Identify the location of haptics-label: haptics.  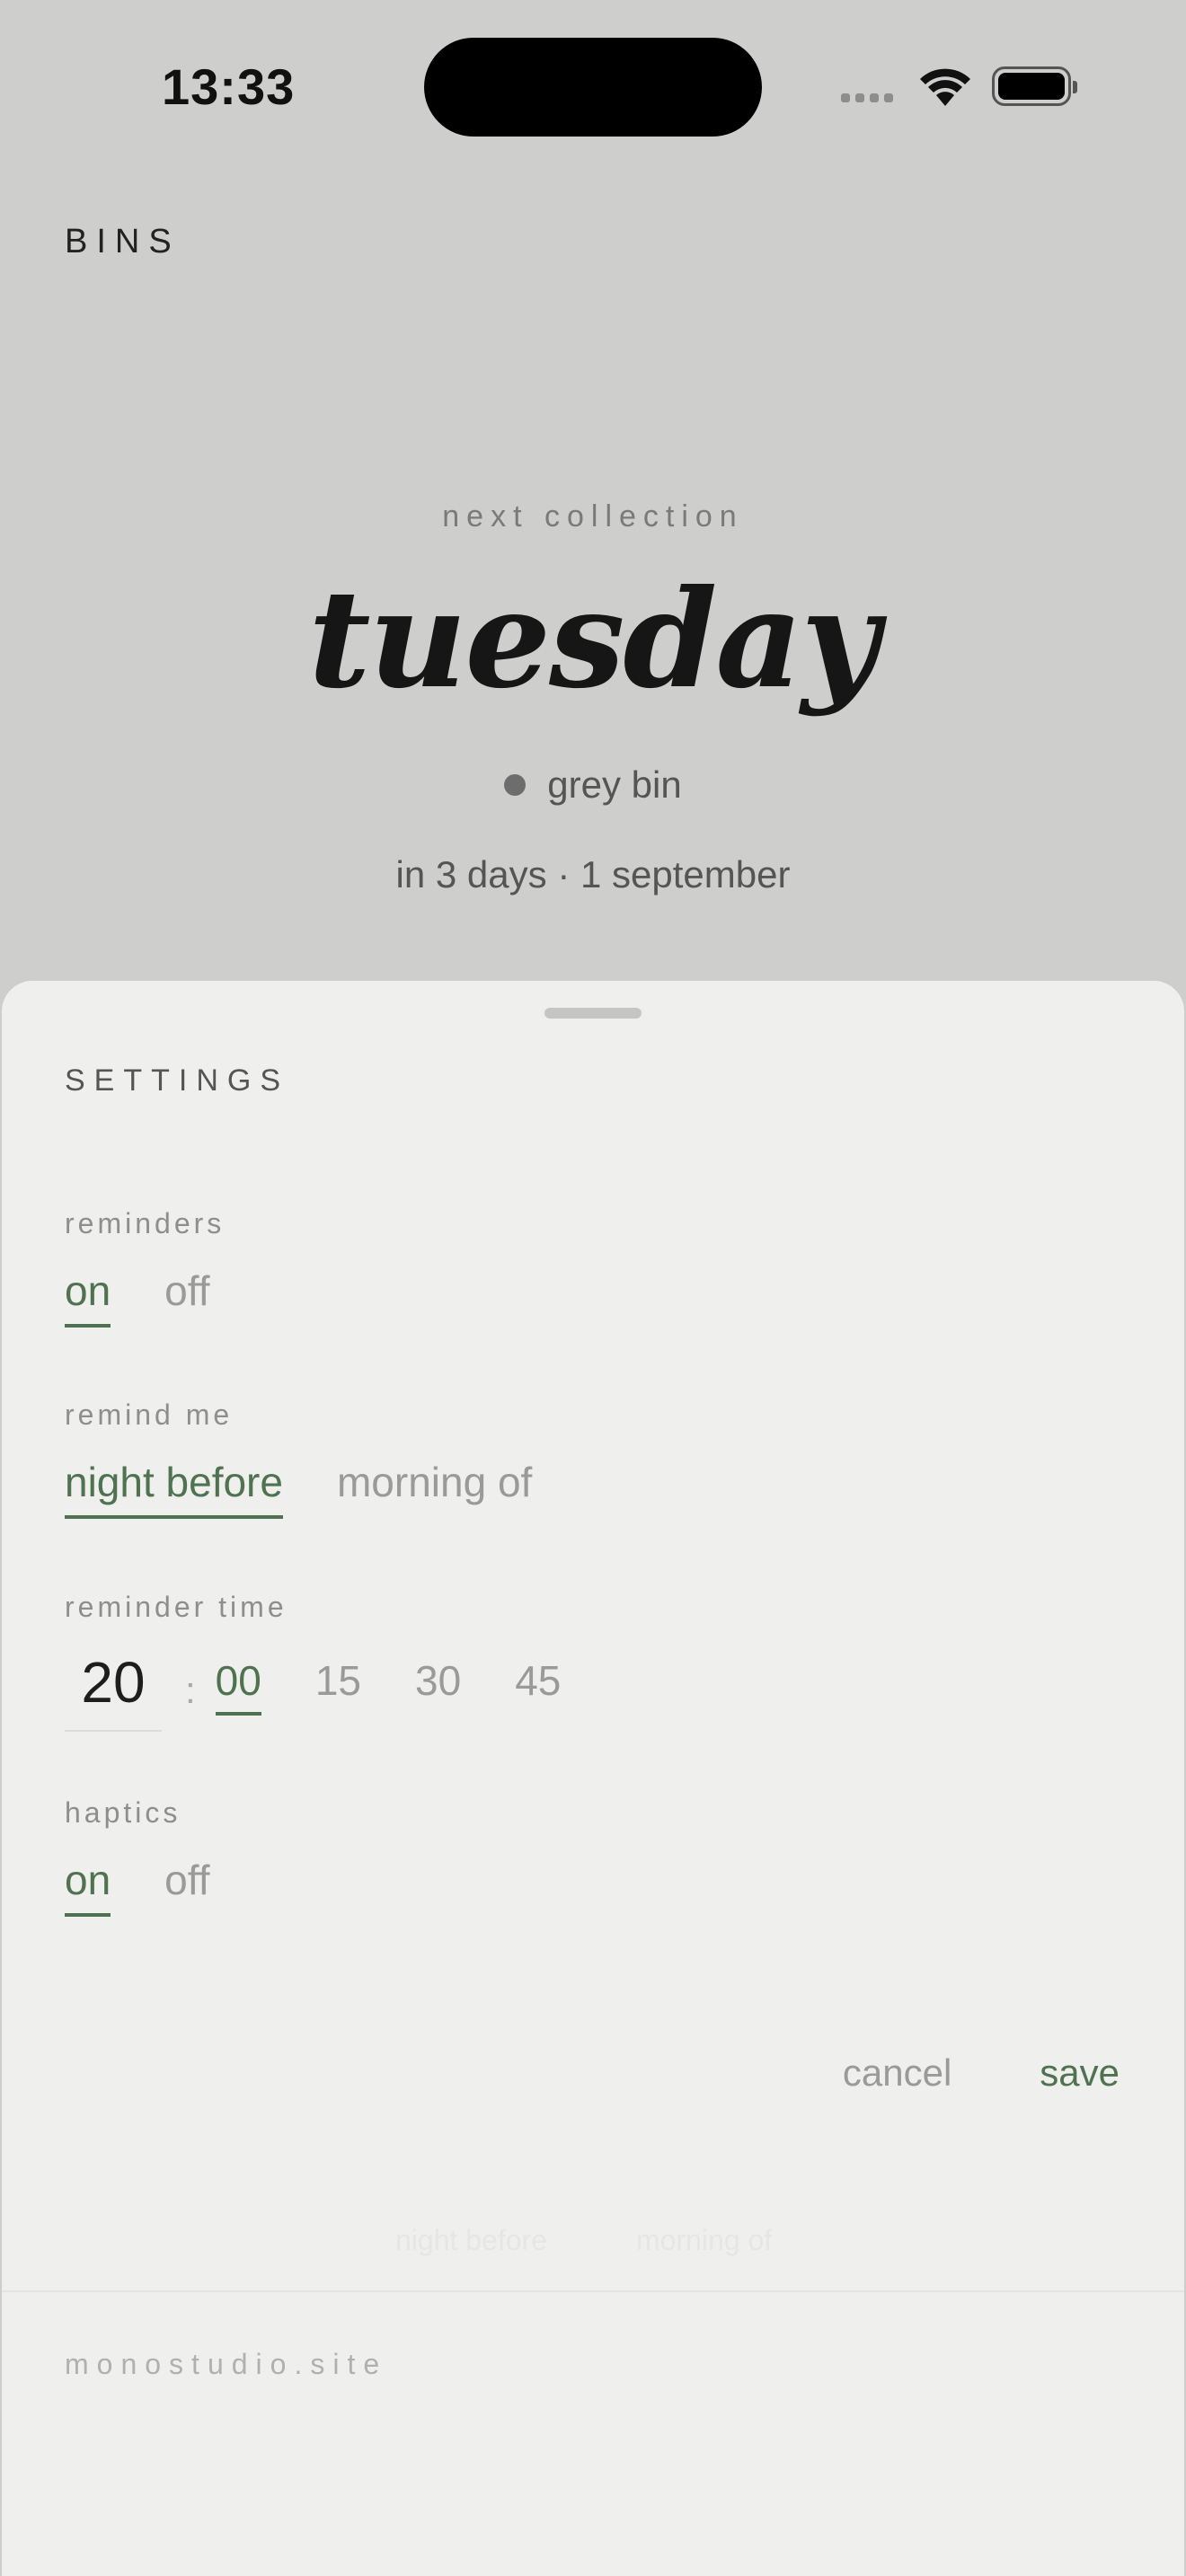
(123, 1812).